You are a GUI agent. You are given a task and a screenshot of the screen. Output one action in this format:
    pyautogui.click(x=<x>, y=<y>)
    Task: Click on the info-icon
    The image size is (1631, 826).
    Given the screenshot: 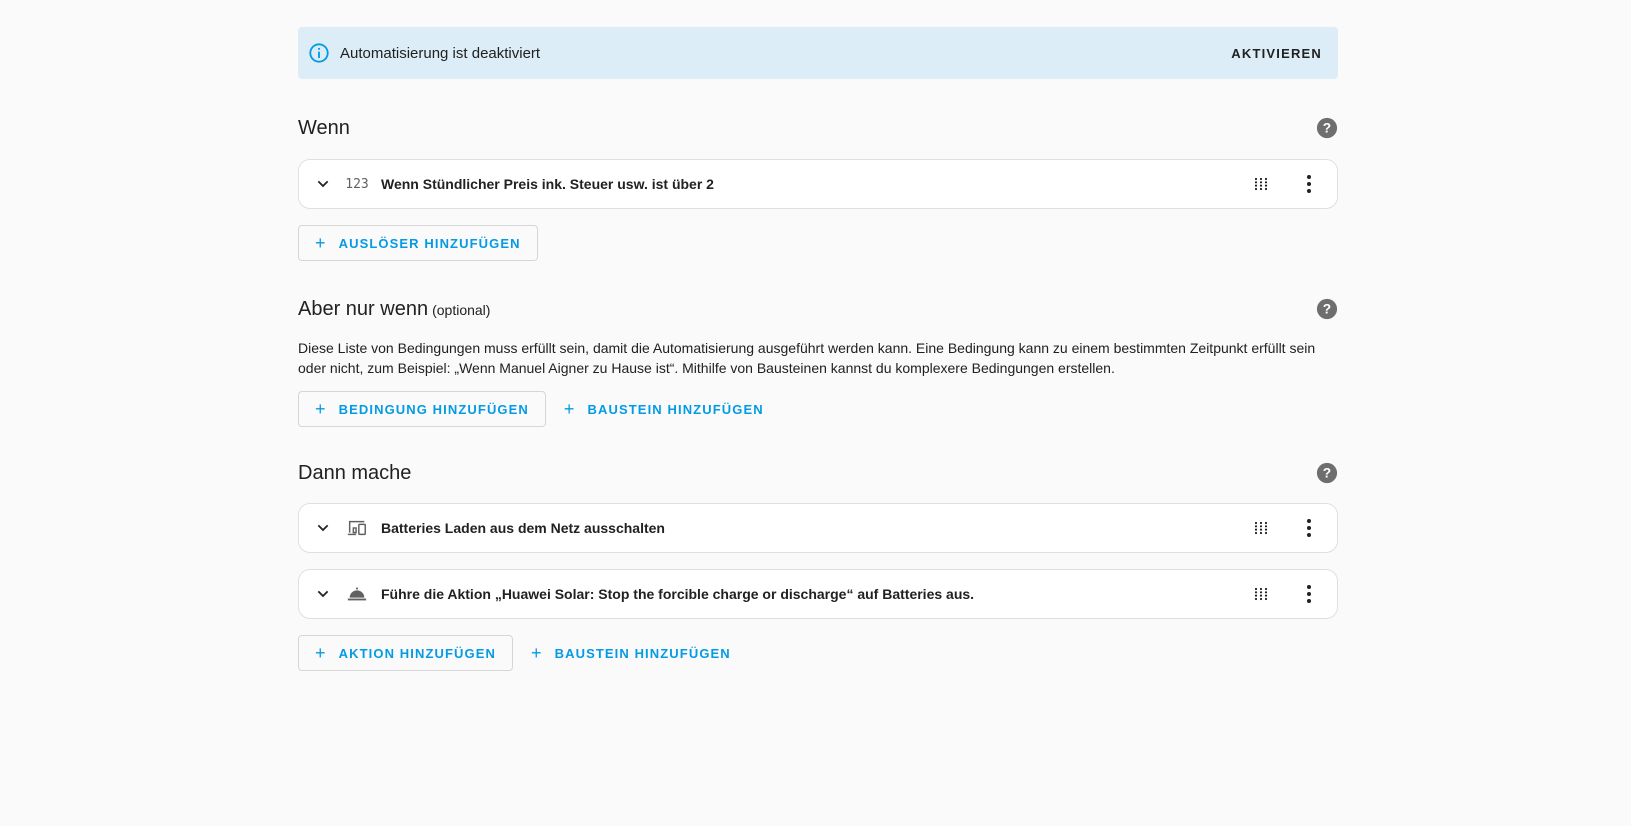 What is the action you would take?
    pyautogui.click(x=319, y=53)
    